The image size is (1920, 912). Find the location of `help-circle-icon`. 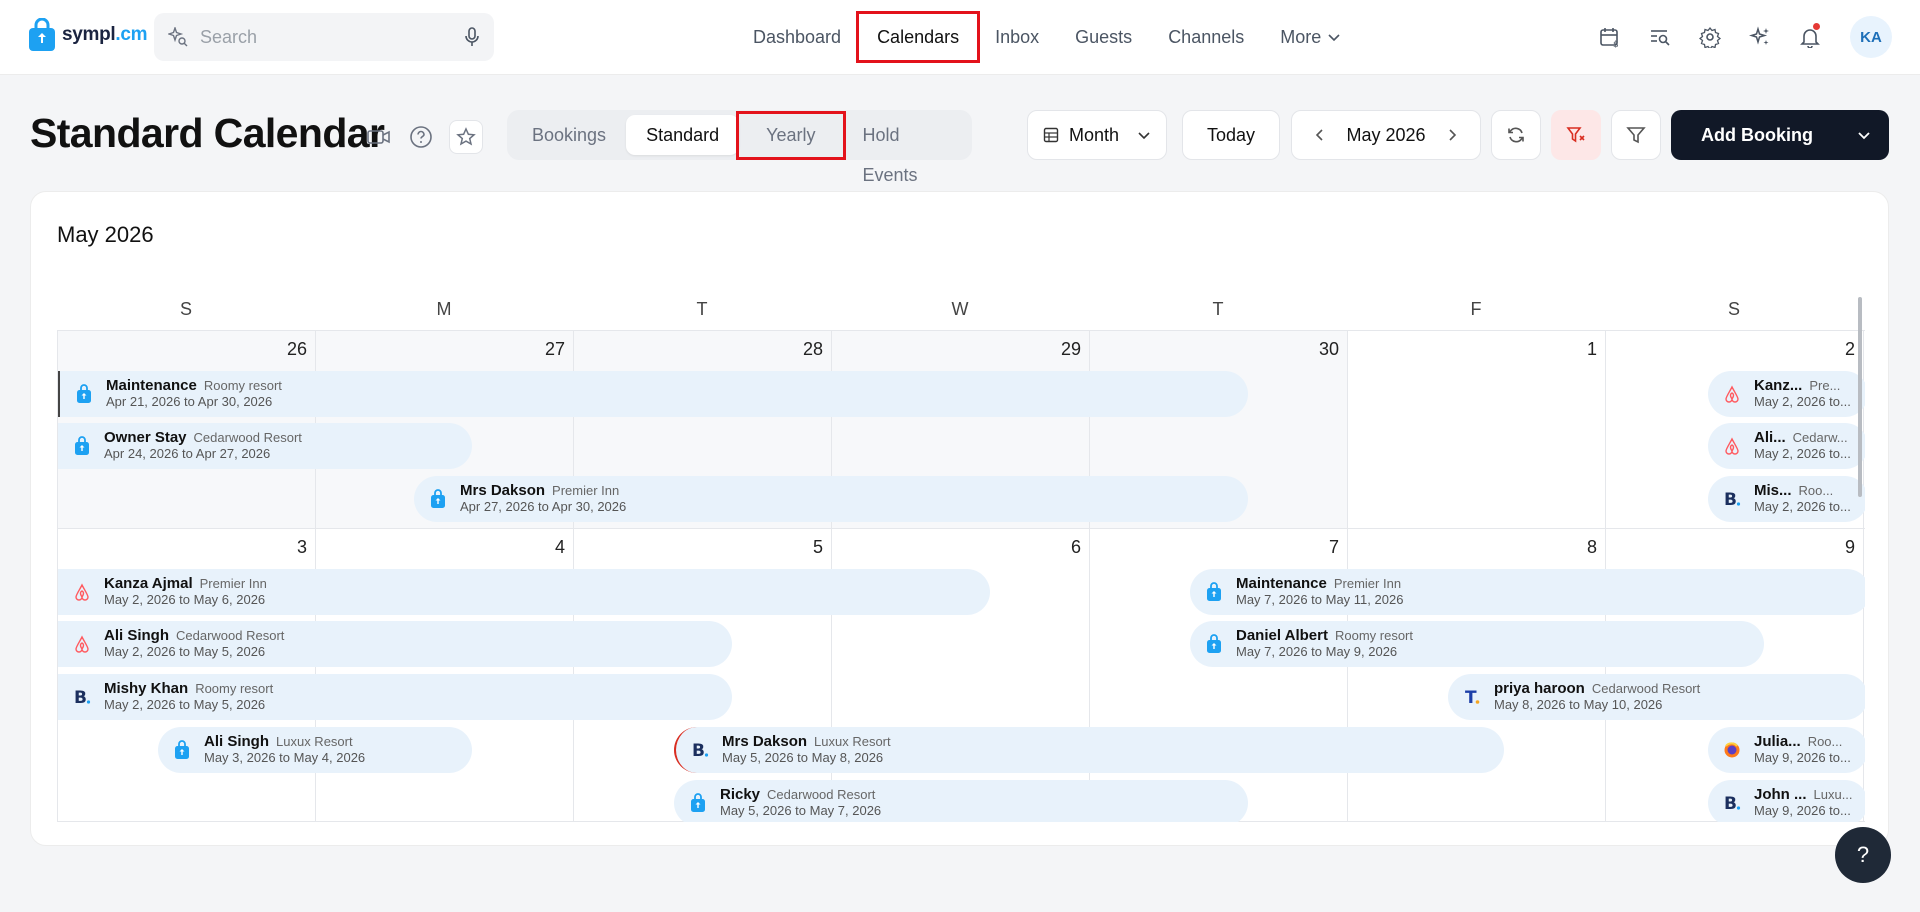

help-circle-icon is located at coordinates (421, 137).